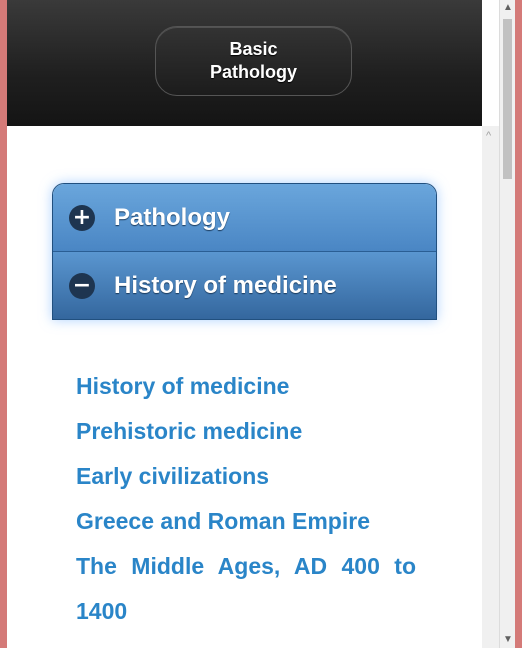 Image resolution: width=522 pixels, height=648 pixels. What do you see at coordinates (507, 99) in the screenshot?
I see `scrollbar-thumb` at bounding box center [507, 99].